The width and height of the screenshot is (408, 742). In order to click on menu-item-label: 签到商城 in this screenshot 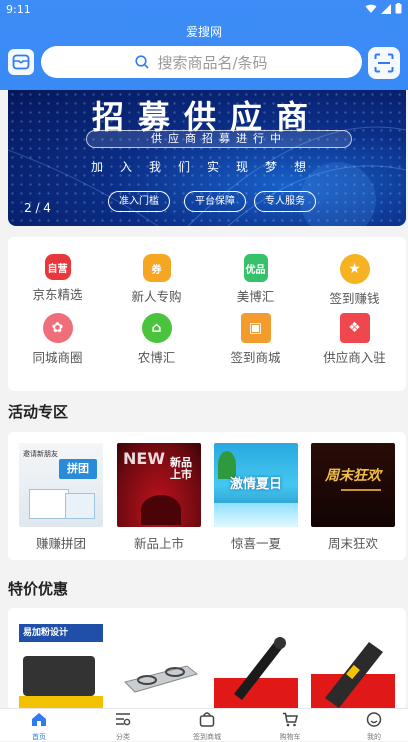, I will do `click(255, 357)`.